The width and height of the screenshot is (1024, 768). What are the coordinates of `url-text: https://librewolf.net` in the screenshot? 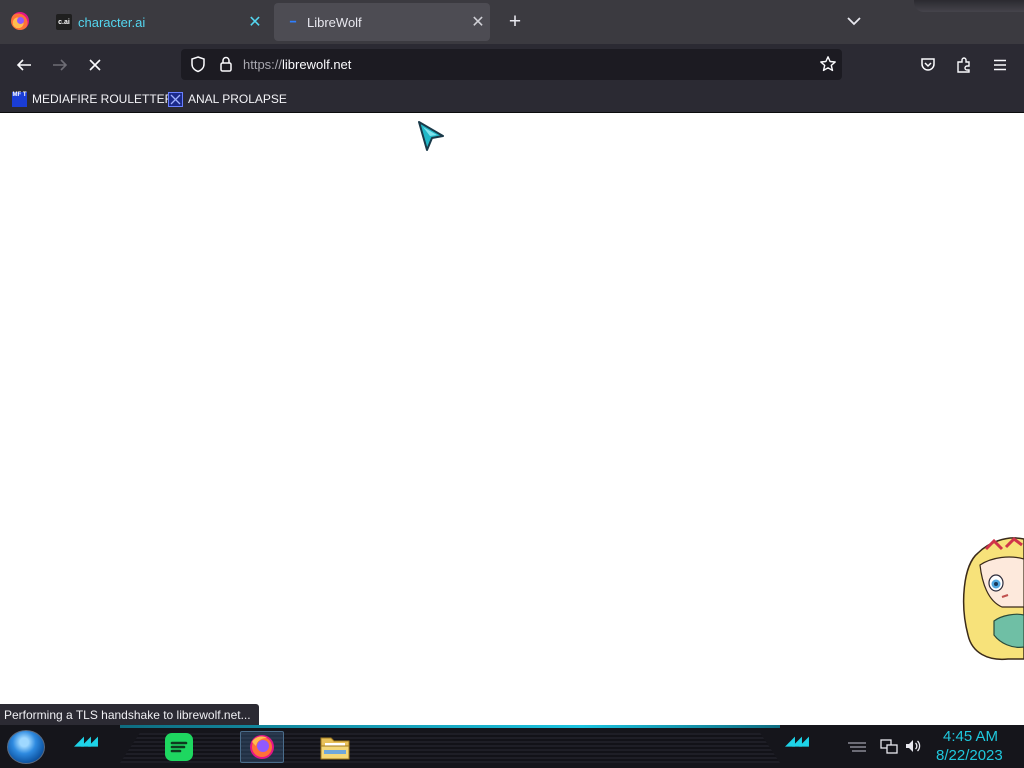 It's located at (297, 64).